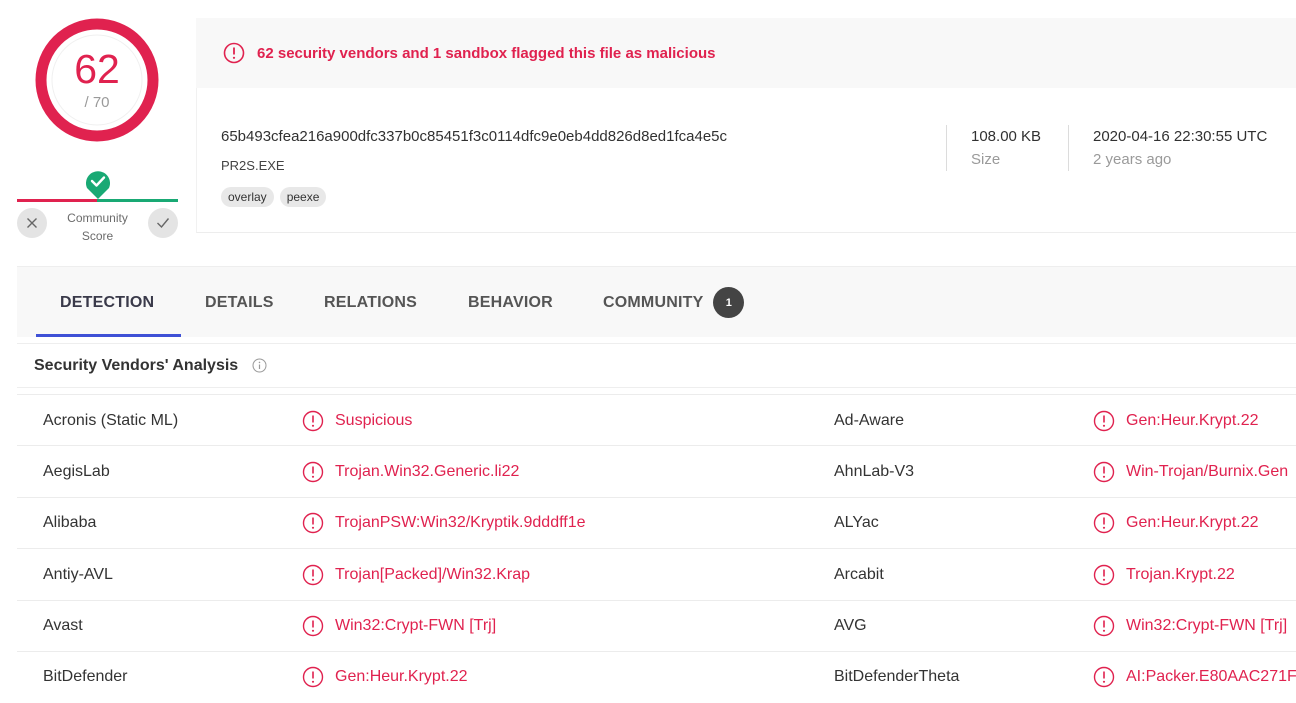 The width and height of the screenshot is (1296, 703). Describe the element at coordinates (433, 574) in the screenshot. I see `detection-label: Trojan[Packed]/Win32.Krap` at that location.